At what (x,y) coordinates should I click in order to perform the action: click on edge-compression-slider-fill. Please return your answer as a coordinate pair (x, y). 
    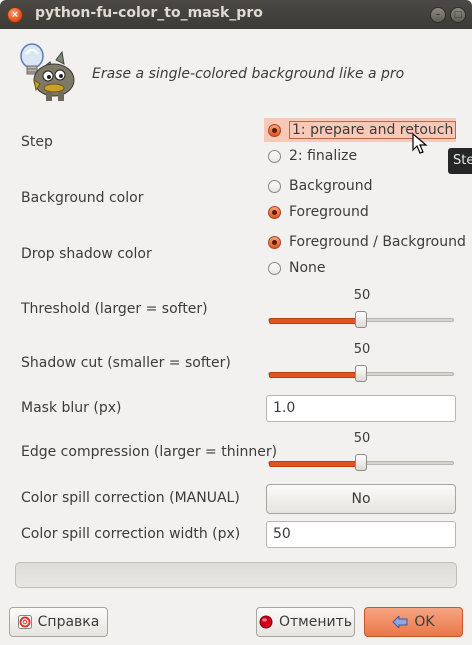
    Looking at the image, I should click on (316, 464).